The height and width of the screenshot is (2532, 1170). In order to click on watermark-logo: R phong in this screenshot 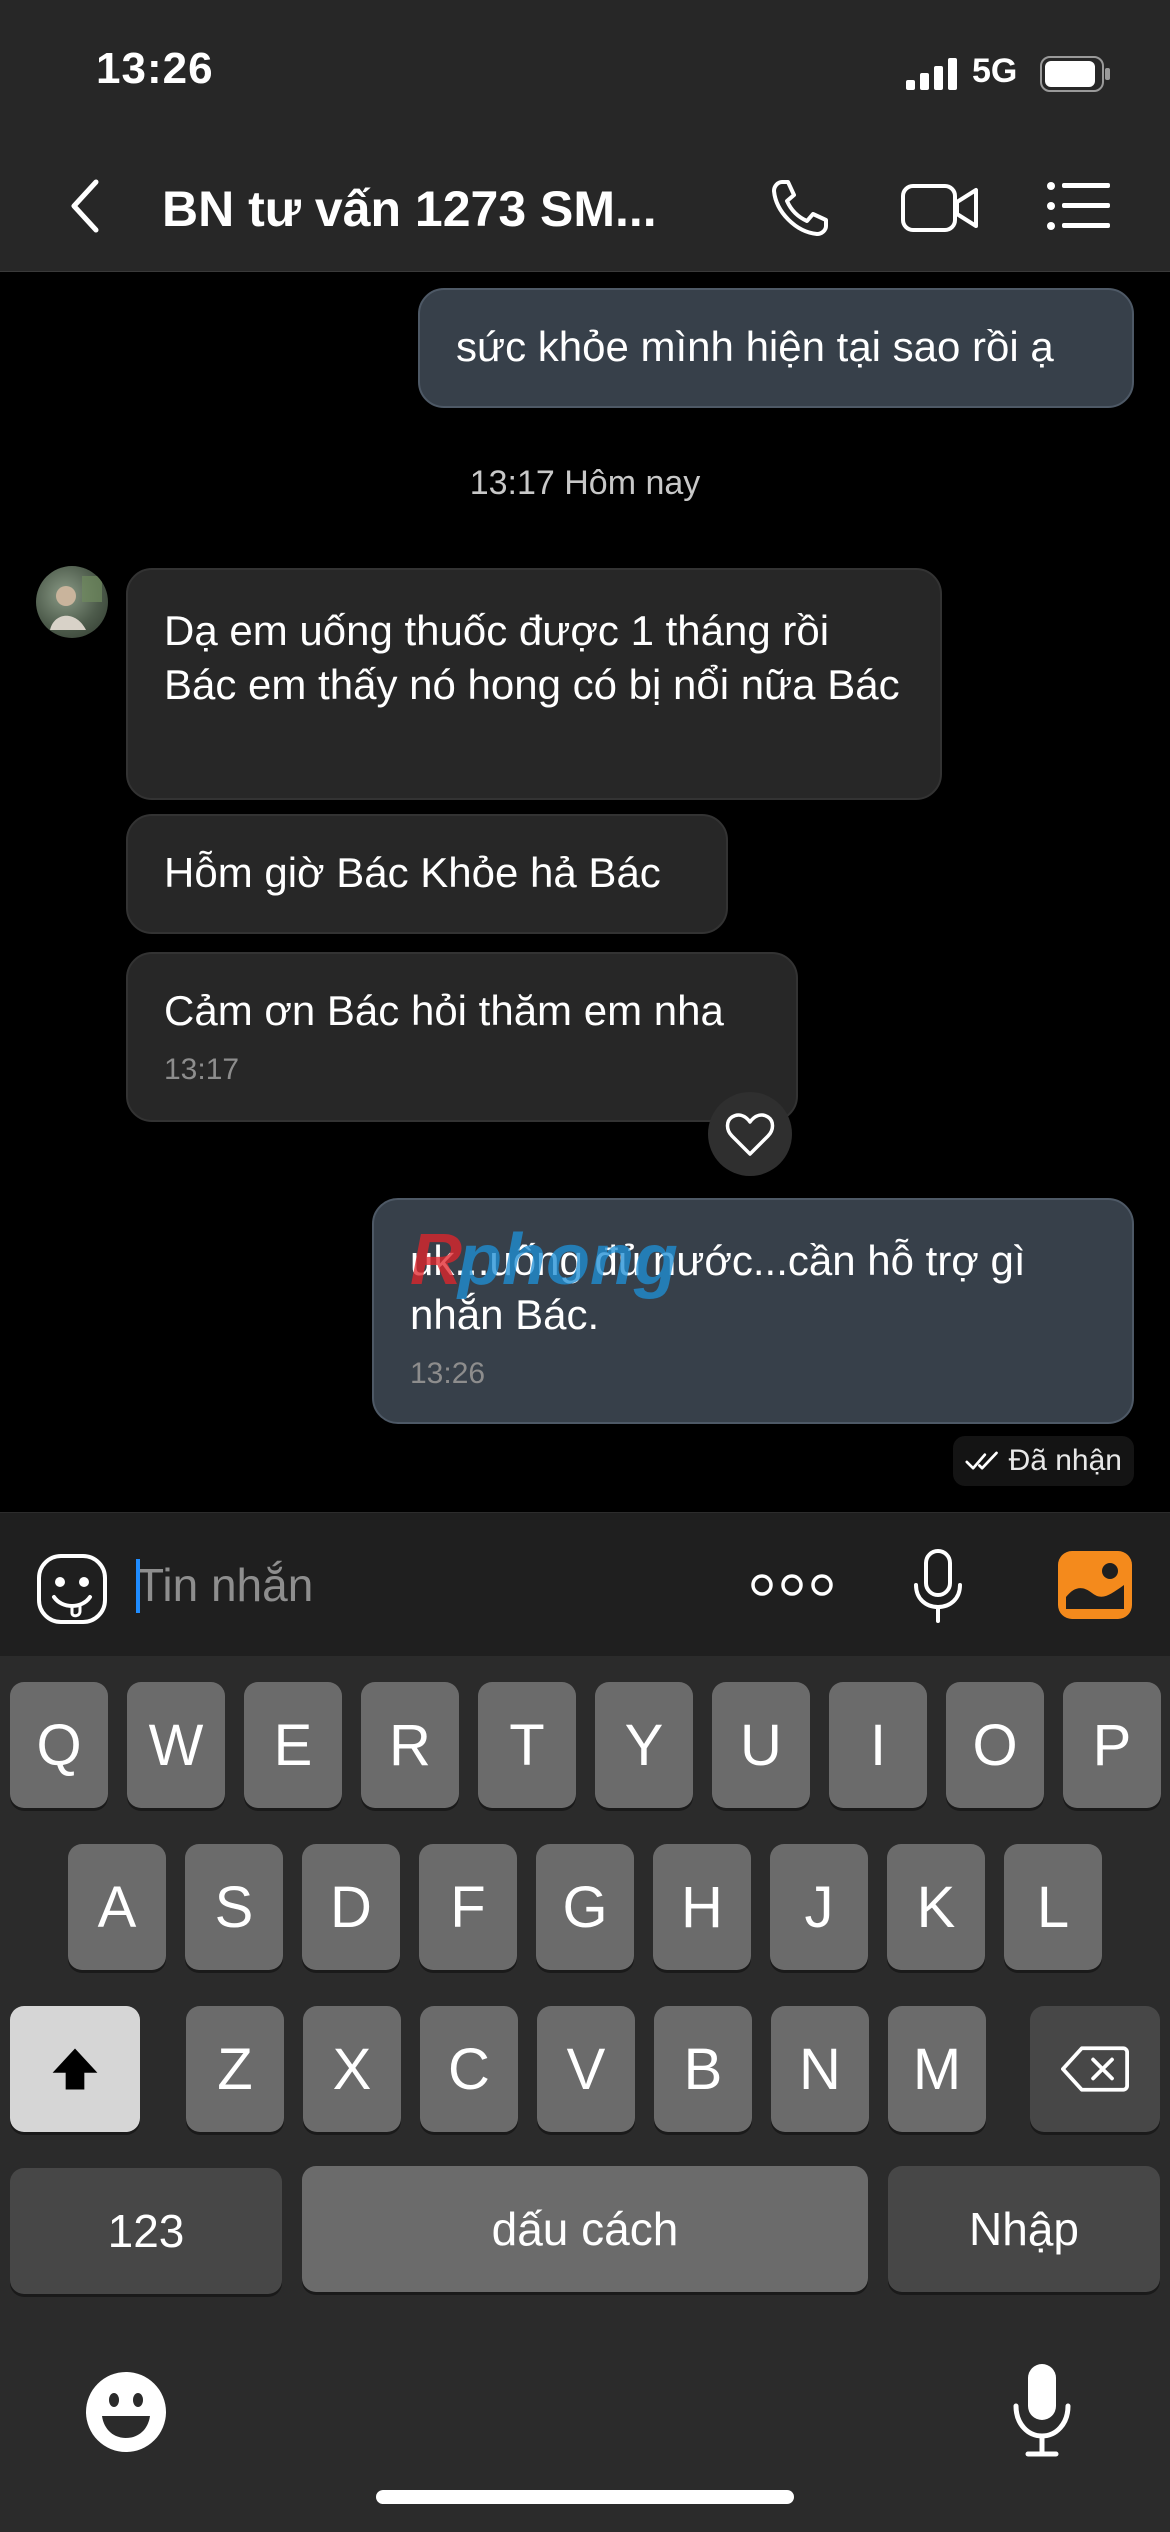, I will do `click(544, 1260)`.